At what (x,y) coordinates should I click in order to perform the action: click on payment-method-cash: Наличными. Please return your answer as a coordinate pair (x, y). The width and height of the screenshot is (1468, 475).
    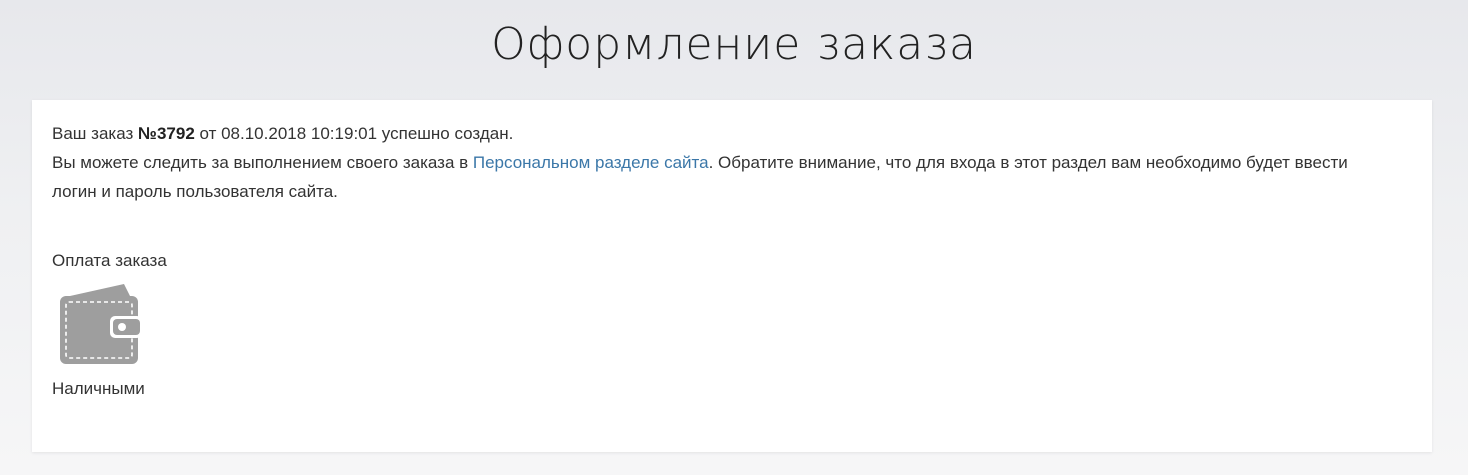
    Looking at the image, I should click on (98, 389).